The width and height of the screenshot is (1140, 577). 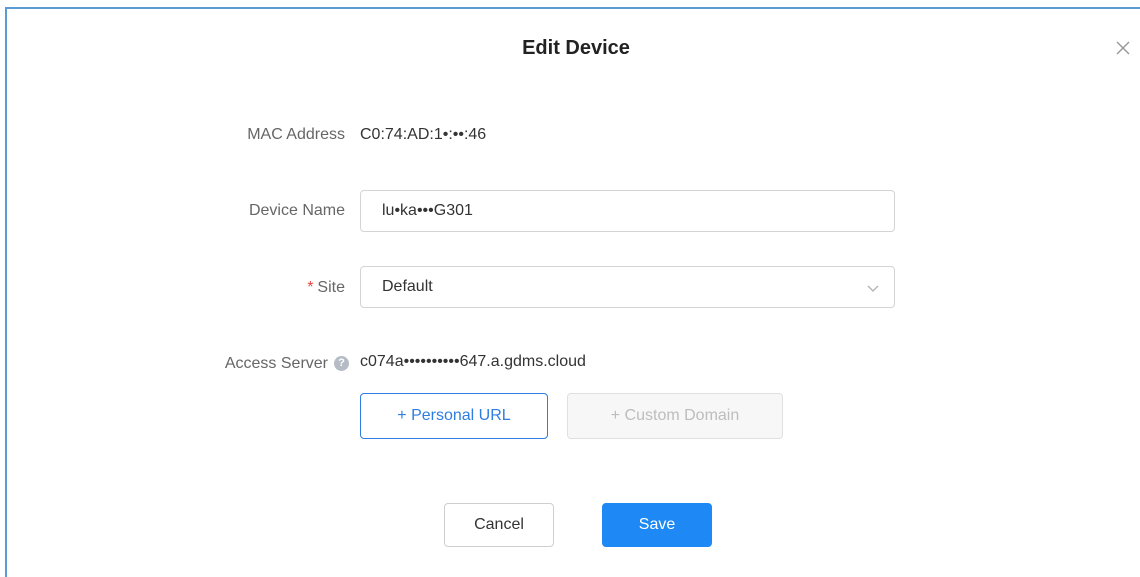 What do you see at coordinates (576, 48) in the screenshot?
I see `dialog-title: Edit Device` at bounding box center [576, 48].